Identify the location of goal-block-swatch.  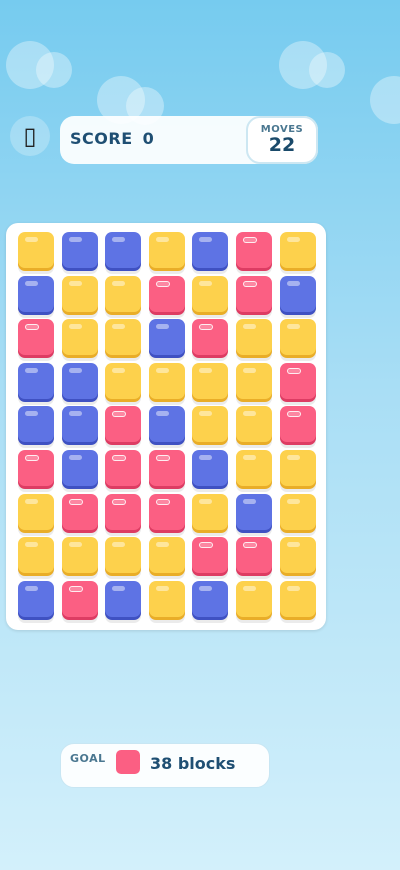
(128, 762).